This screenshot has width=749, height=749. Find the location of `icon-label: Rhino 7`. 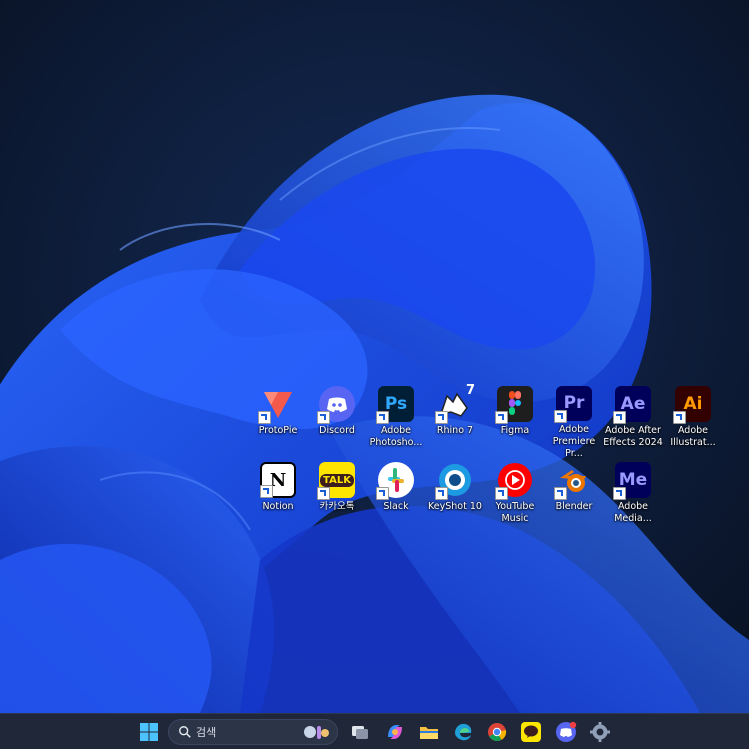

icon-label: Rhino 7 is located at coordinates (455, 430).